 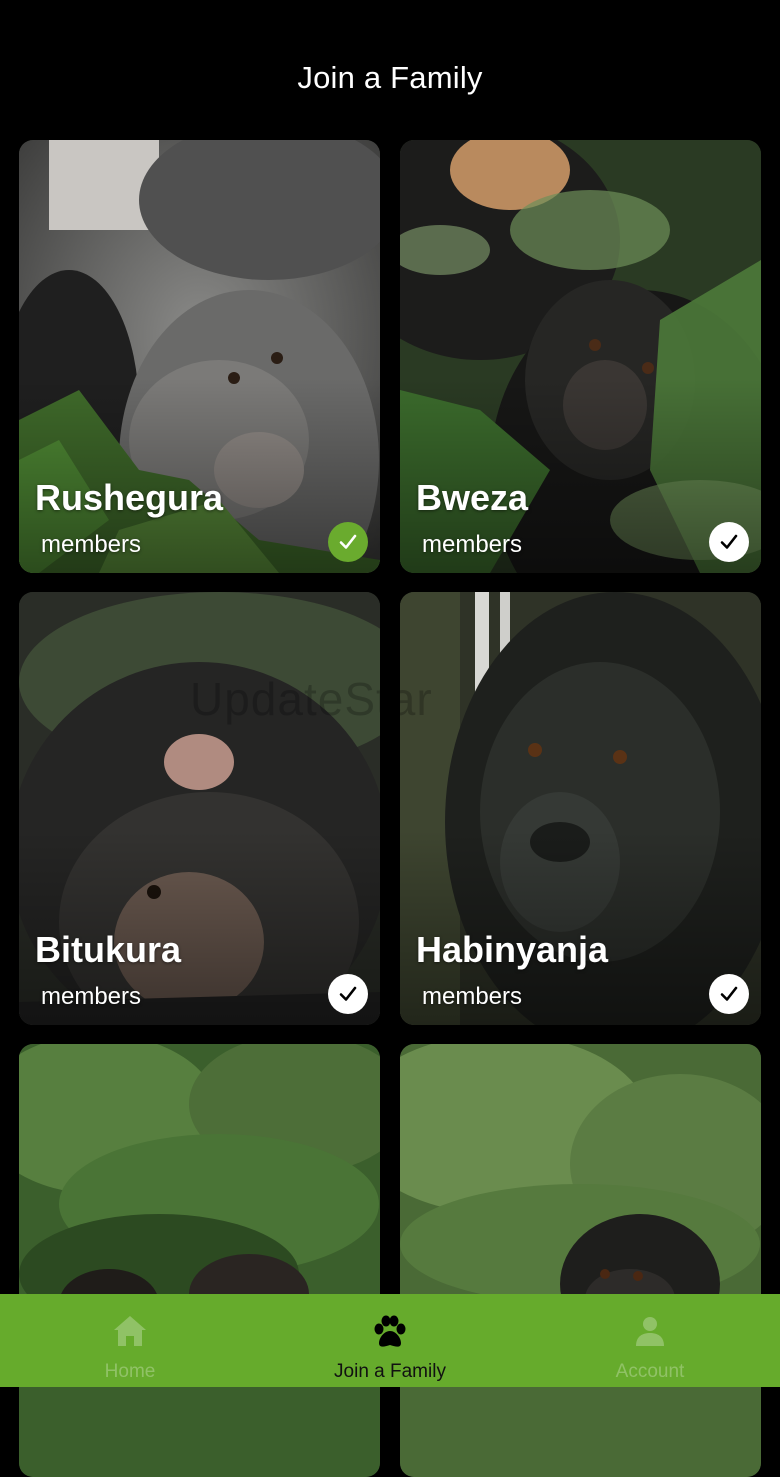 I want to click on tab-join-a-family: Join a Family, so click(x=390, y=1340).